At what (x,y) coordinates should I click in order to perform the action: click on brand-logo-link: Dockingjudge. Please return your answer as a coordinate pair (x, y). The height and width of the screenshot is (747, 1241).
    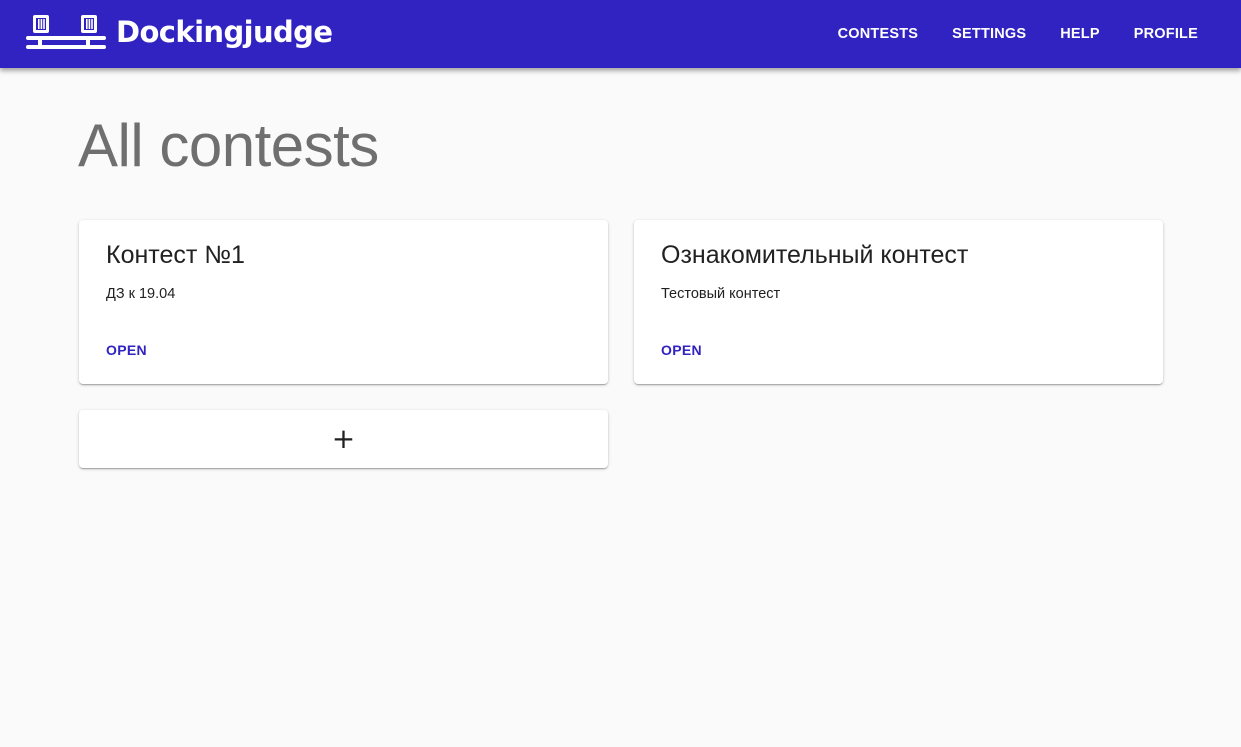
    Looking at the image, I should click on (178, 32).